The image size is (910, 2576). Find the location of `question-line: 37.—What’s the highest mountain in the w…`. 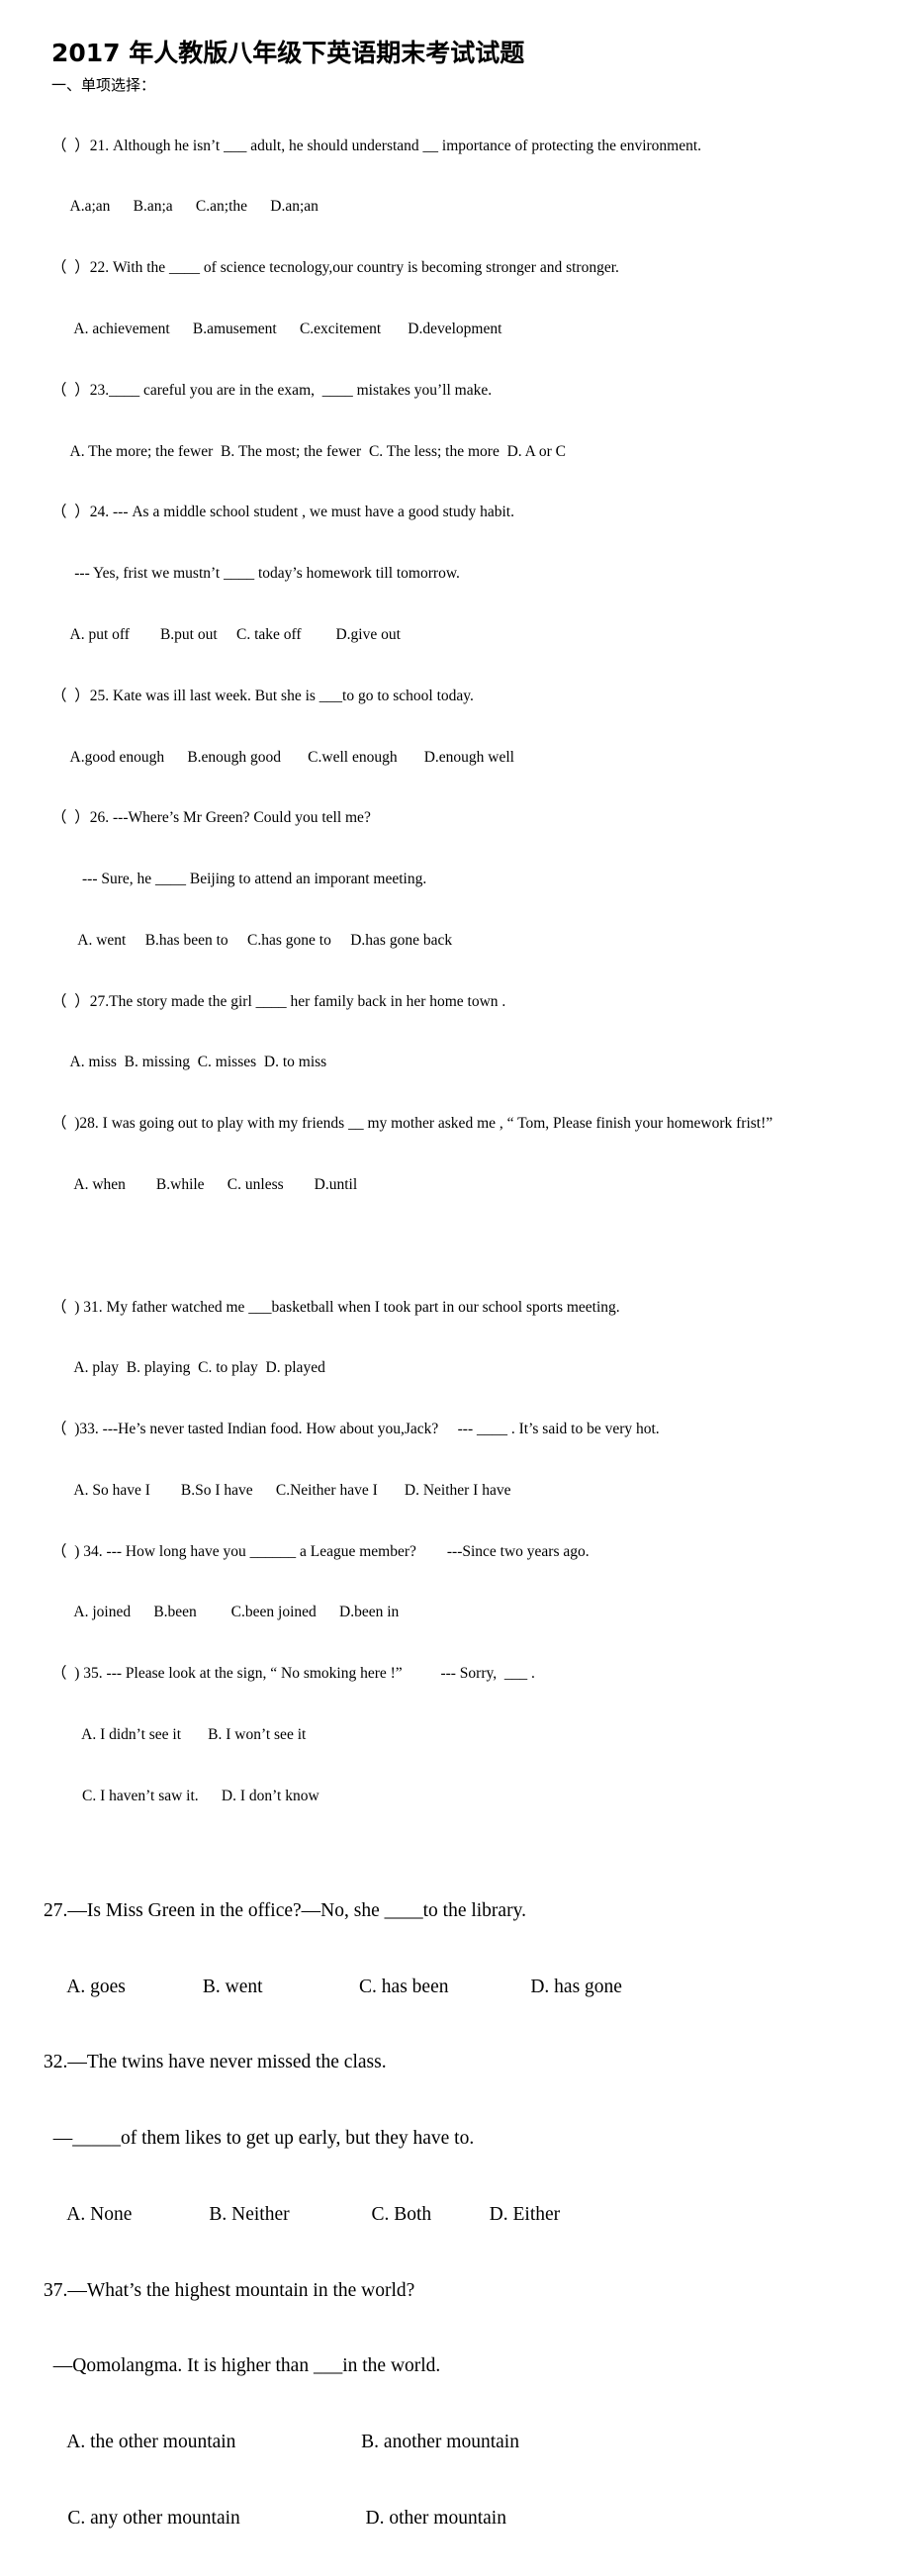

question-line: 37.—What’s the highest mountain in the w… is located at coordinates (229, 2290).